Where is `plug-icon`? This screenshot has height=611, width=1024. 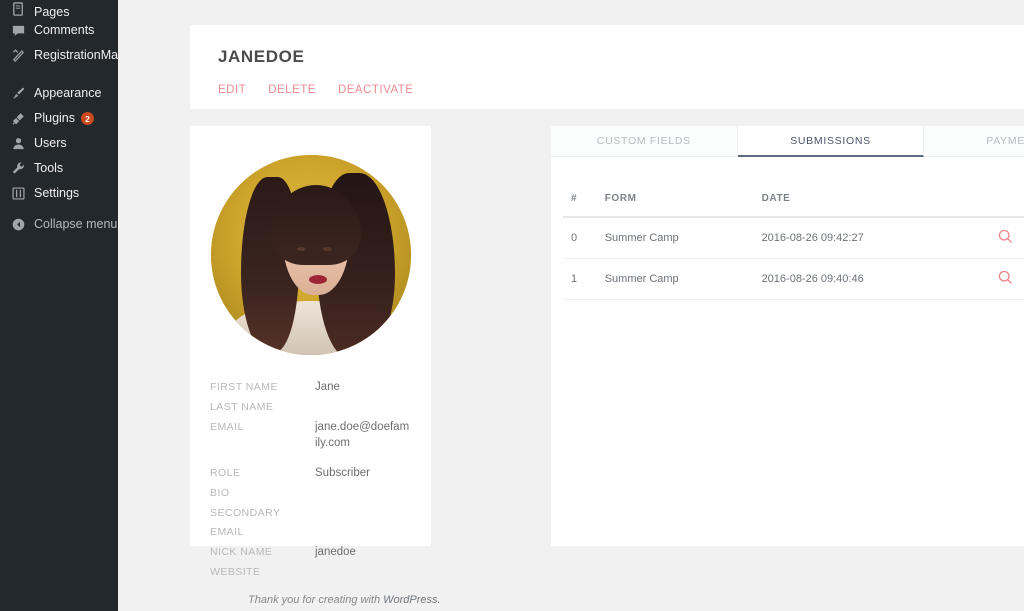 plug-icon is located at coordinates (18, 119).